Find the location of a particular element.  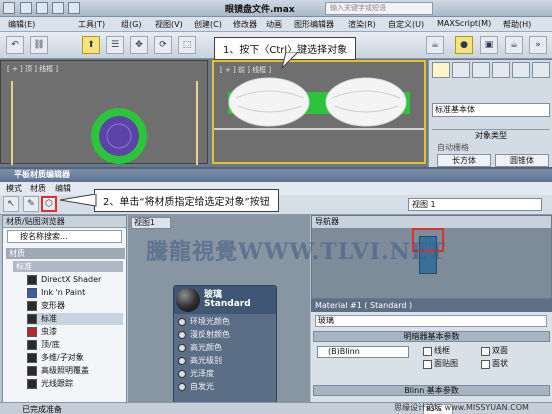

render-setup-button: ☕ is located at coordinates (435, 45).